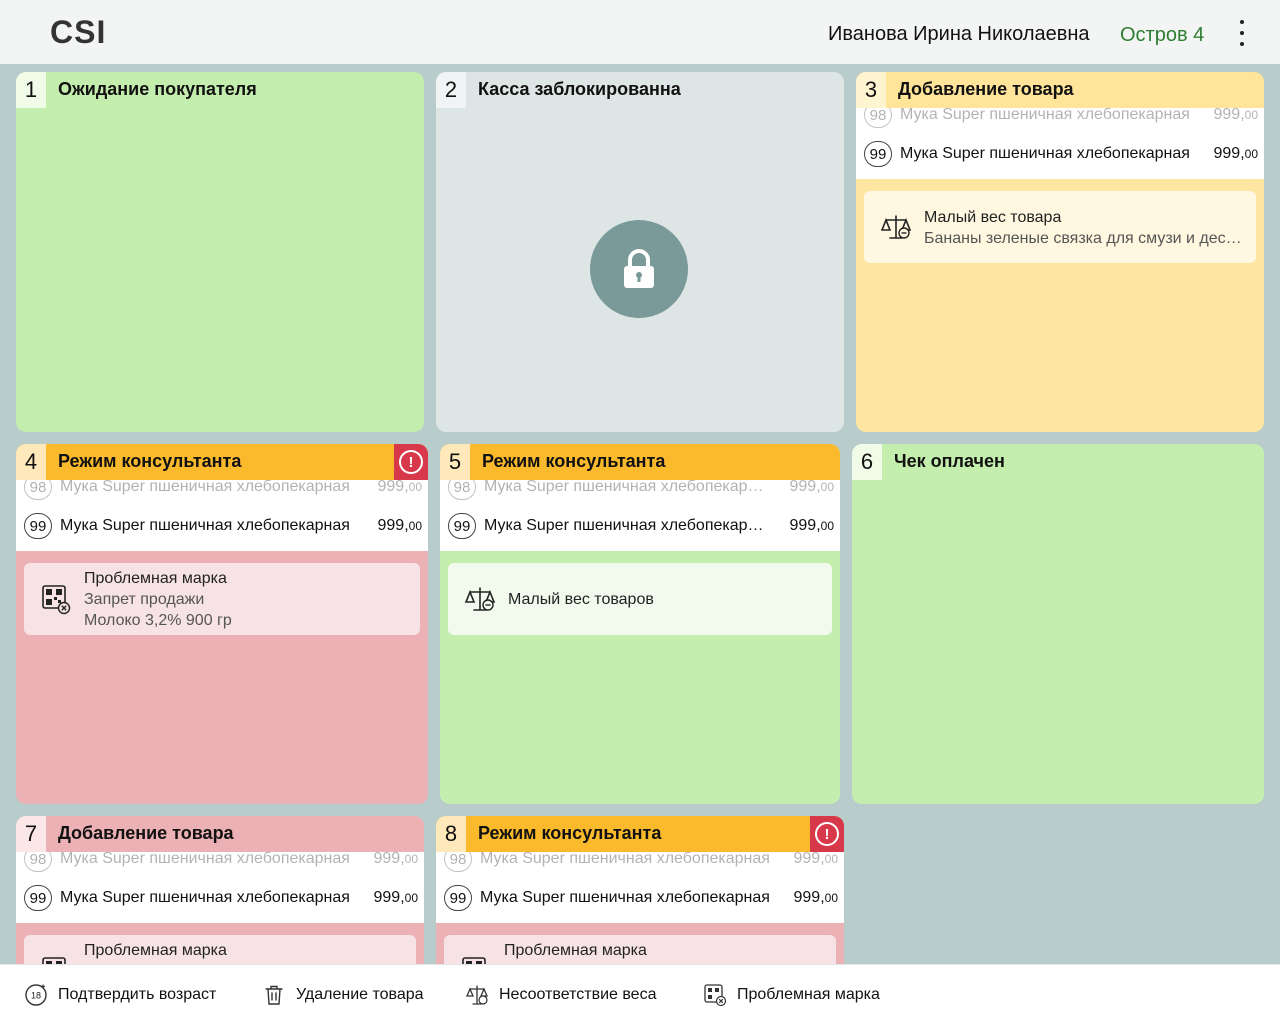 The height and width of the screenshot is (1024, 1280). What do you see at coordinates (579, 89) in the screenshot?
I see `tile-status: Касса заблокированна` at bounding box center [579, 89].